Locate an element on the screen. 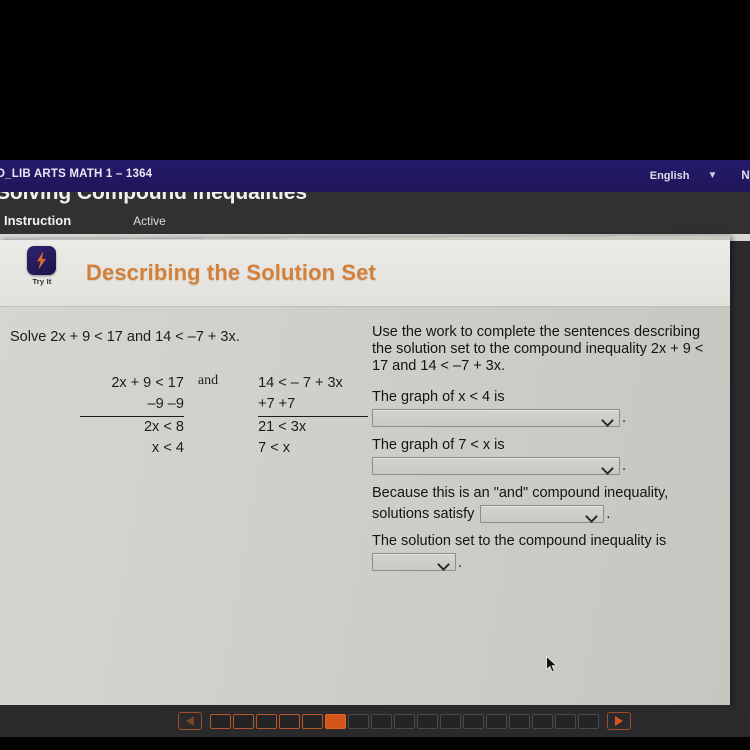  solutions-satisfy-dropdown is located at coordinates (542, 514).